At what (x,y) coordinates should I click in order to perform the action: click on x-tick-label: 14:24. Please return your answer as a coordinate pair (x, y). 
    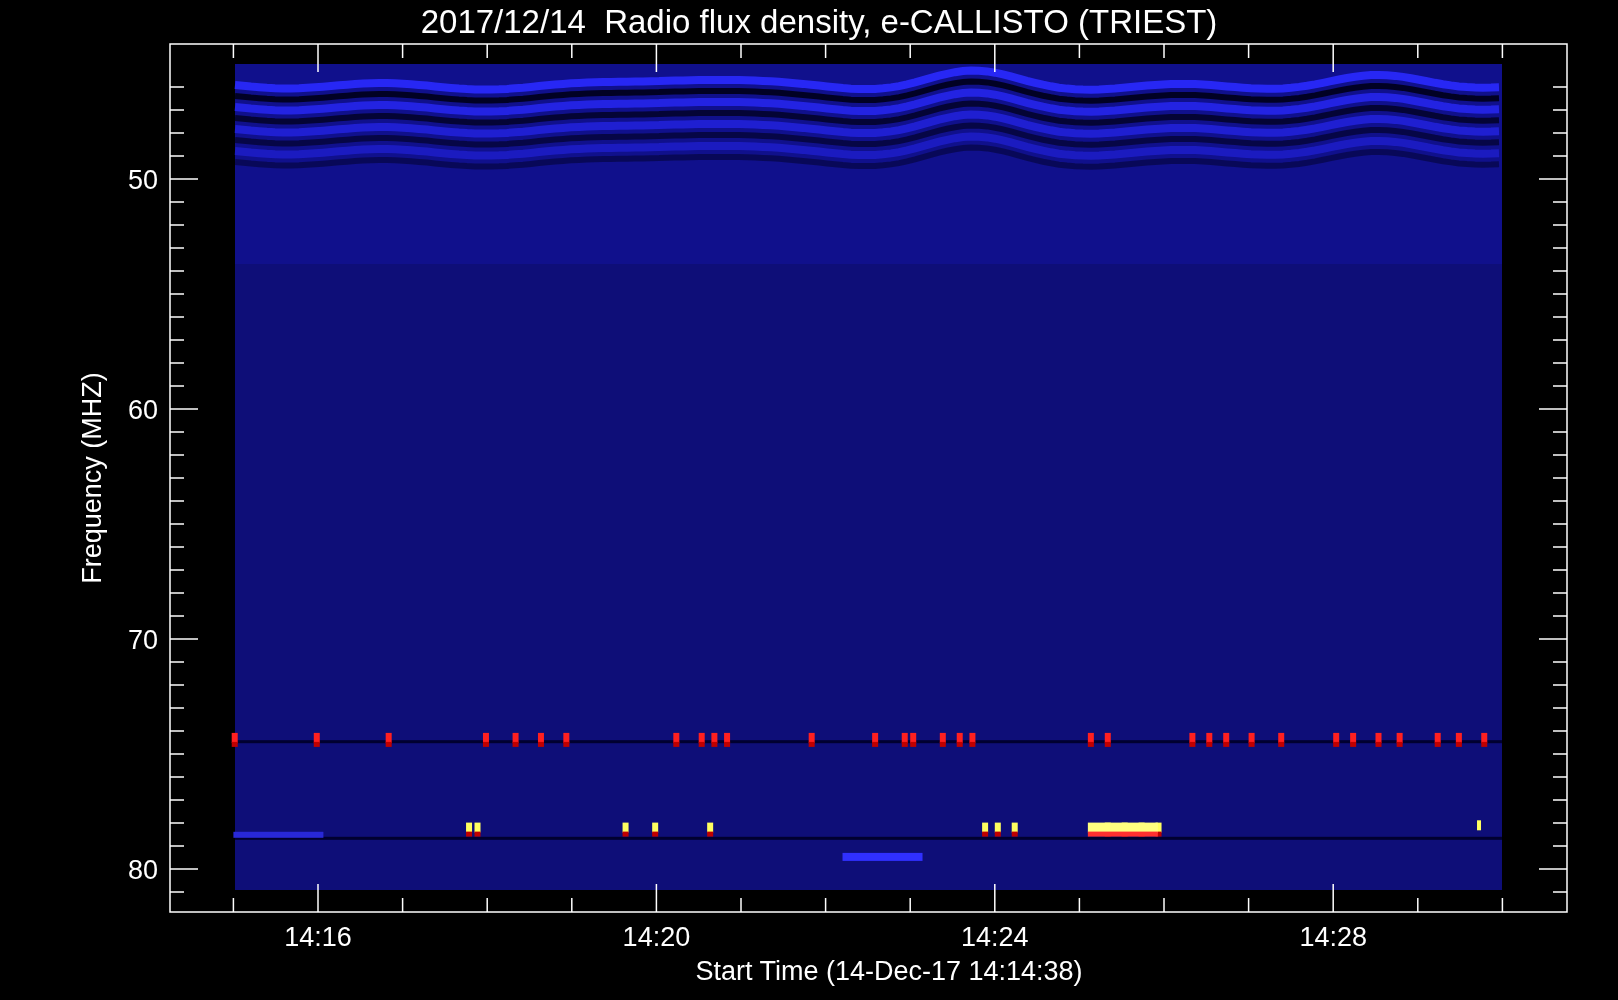
    Looking at the image, I should click on (995, 937).